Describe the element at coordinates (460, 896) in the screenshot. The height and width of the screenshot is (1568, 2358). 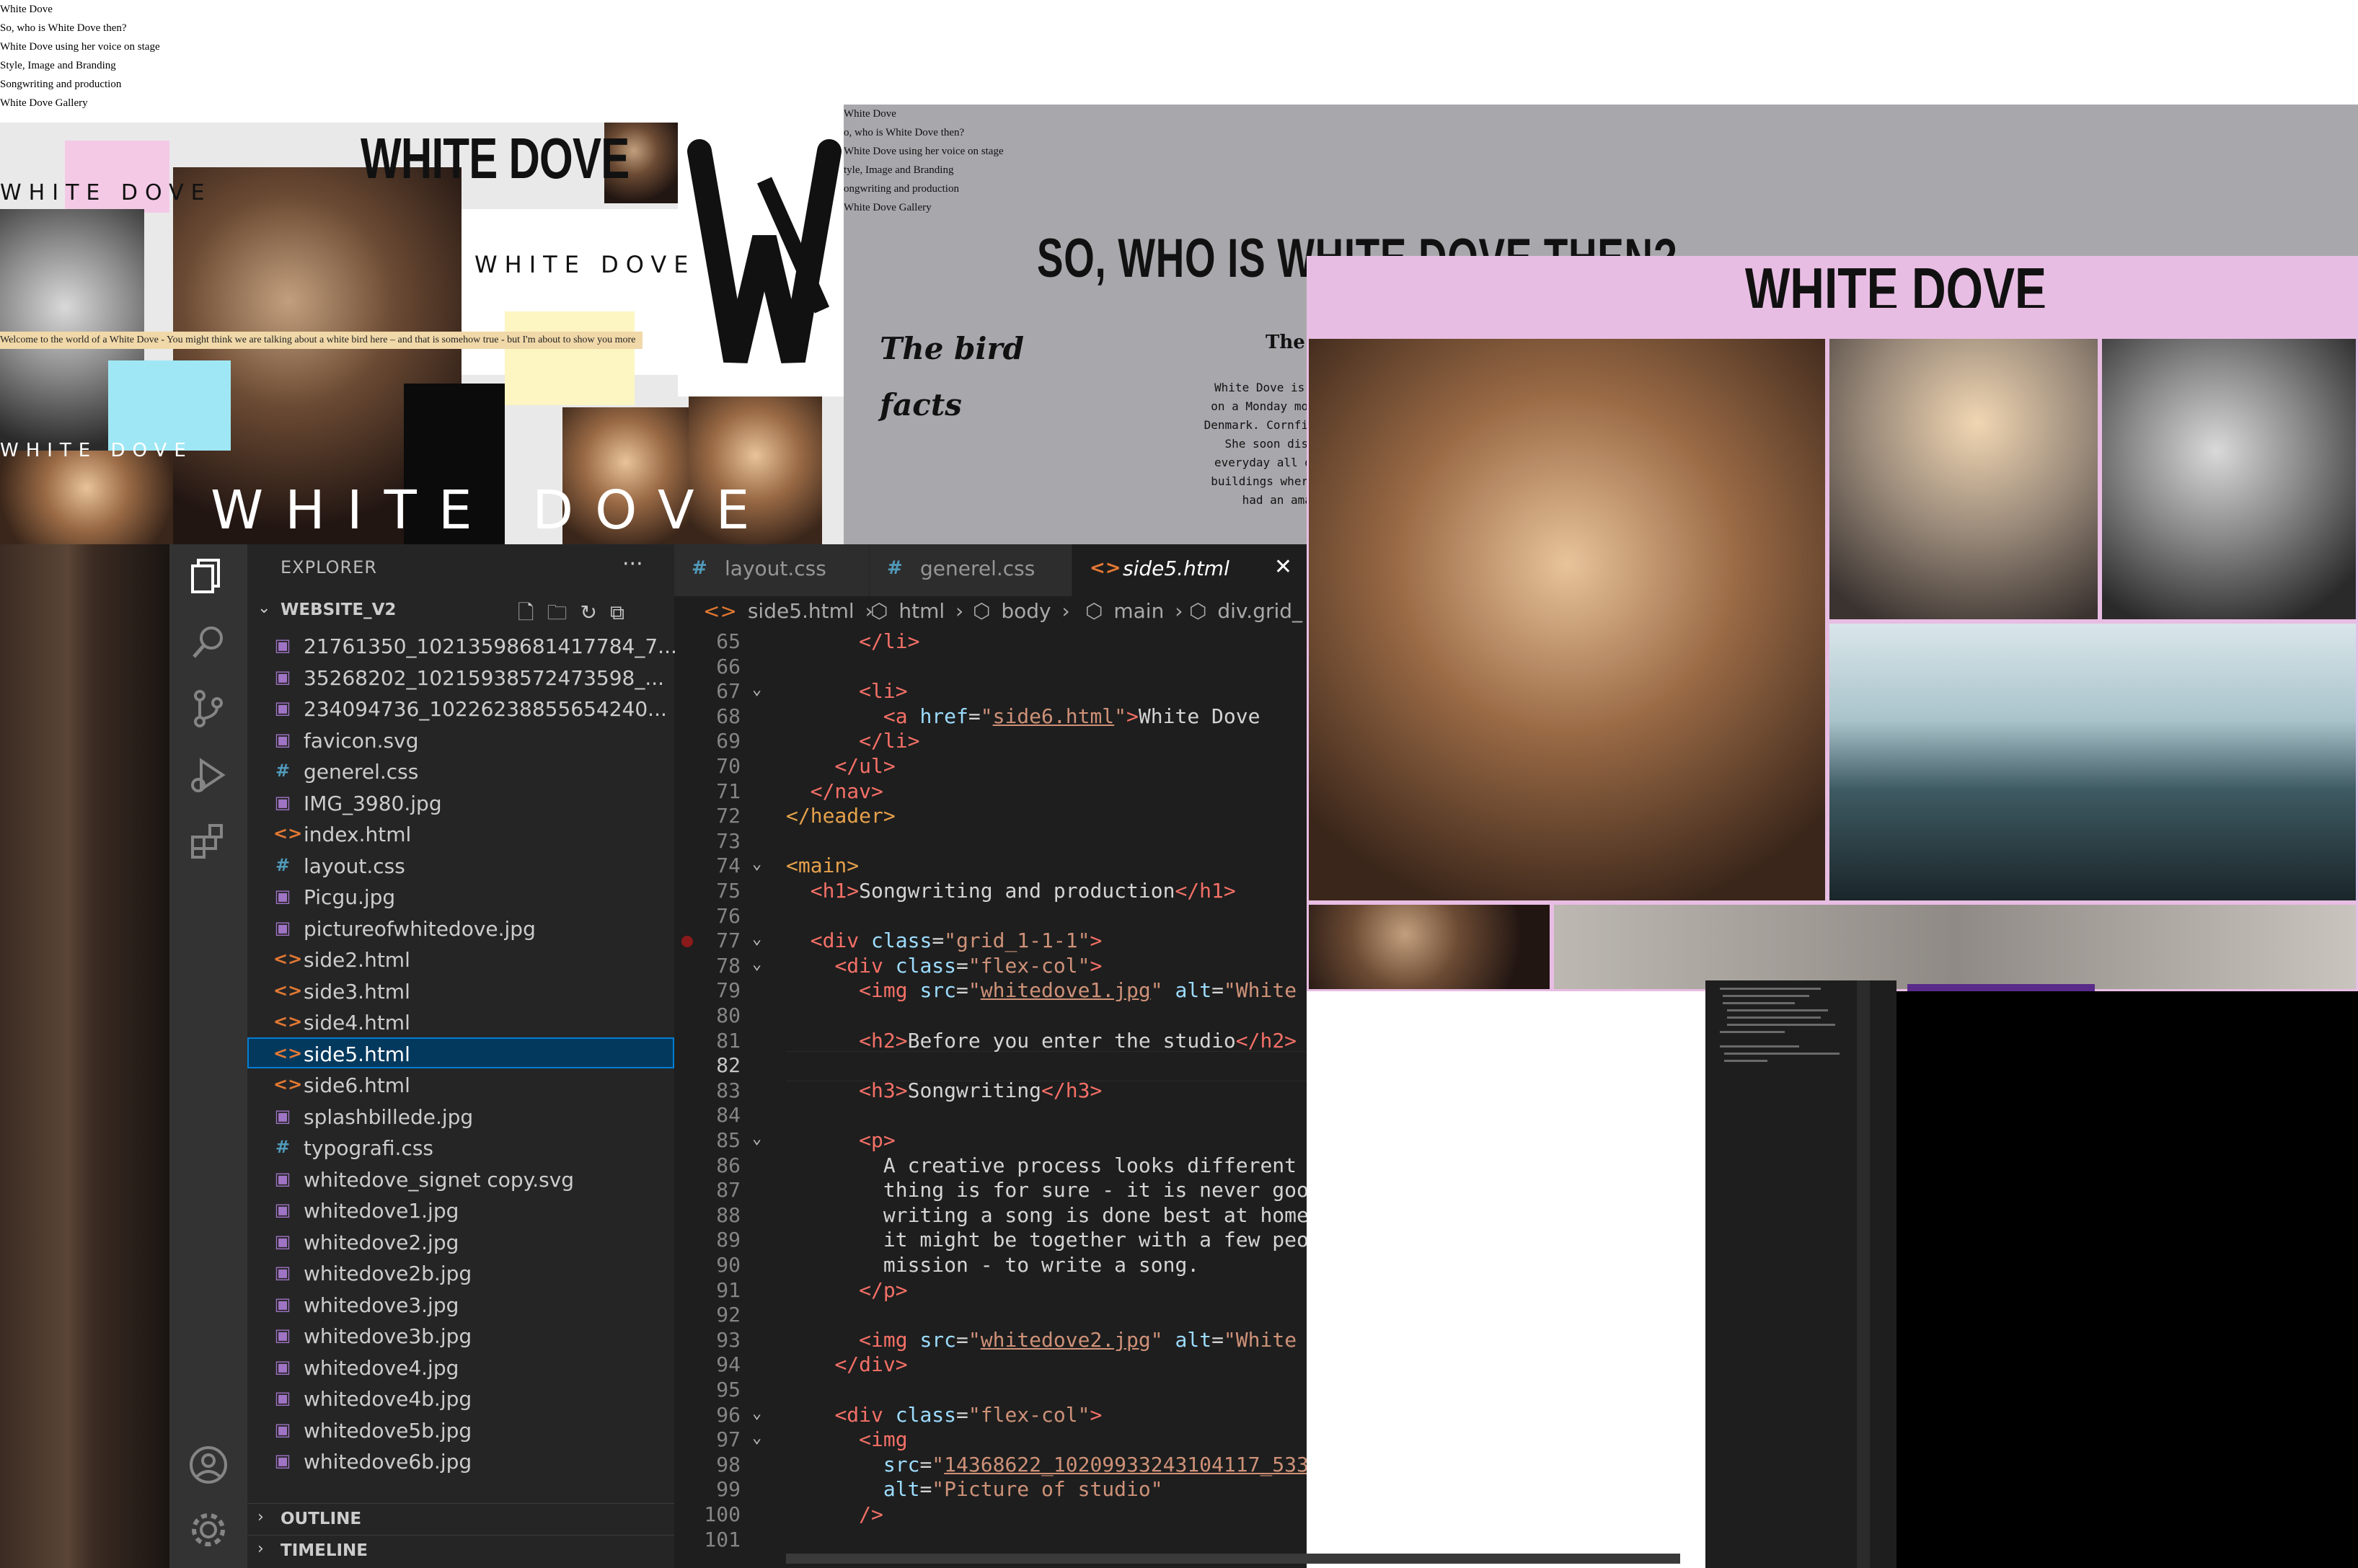
I see `file-item: ▣ Picgu.jpg` at that location.